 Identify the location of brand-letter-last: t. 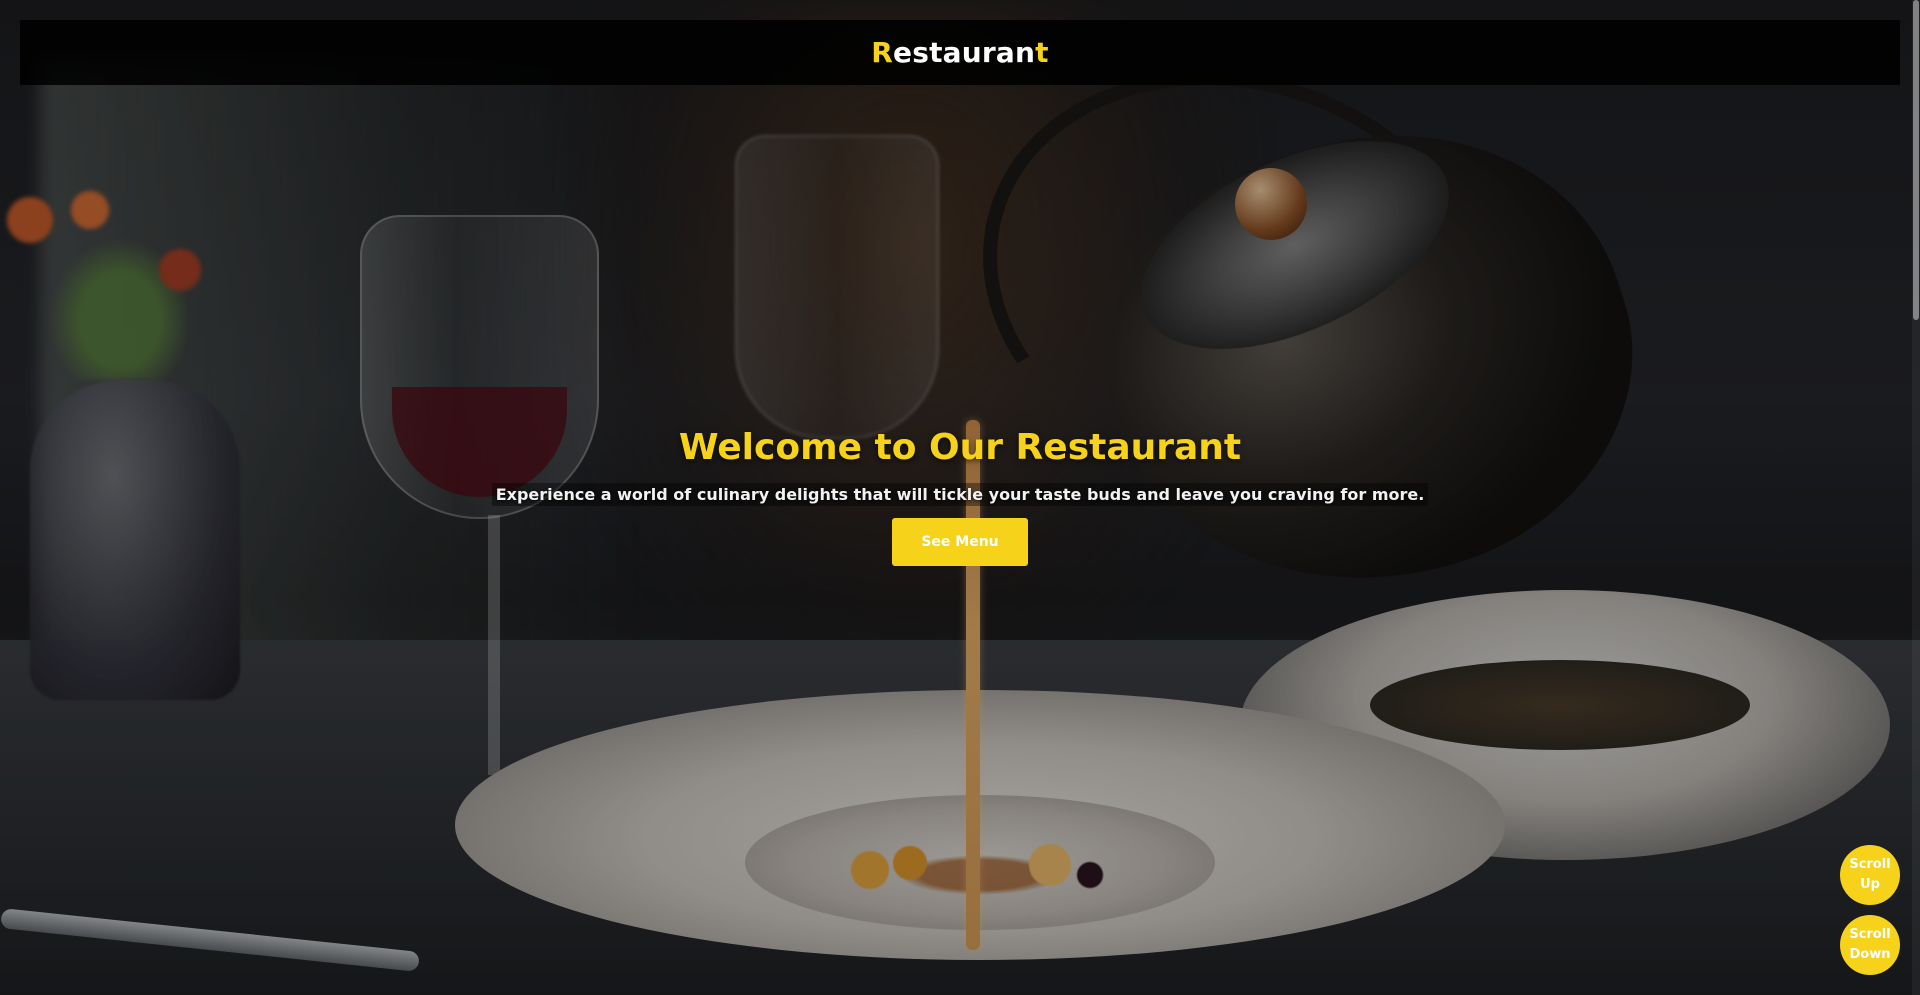
(1042, 52).